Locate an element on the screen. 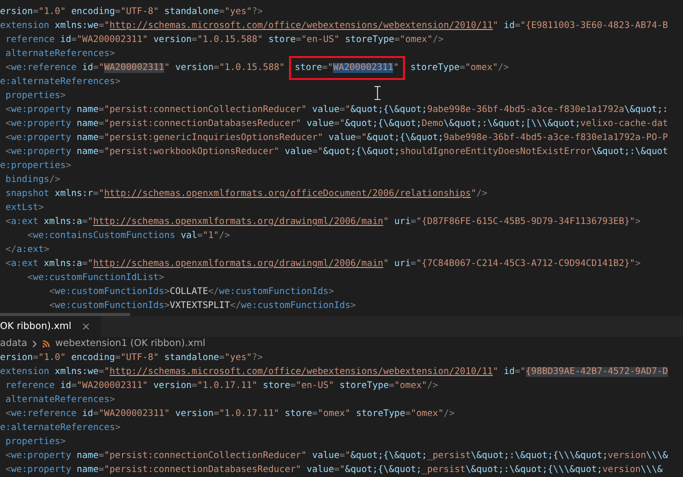 This screenshot has width=683, height=477. code-text: <we:containsCustomFunctions val="1"/> is located at coordinates (128, 236).